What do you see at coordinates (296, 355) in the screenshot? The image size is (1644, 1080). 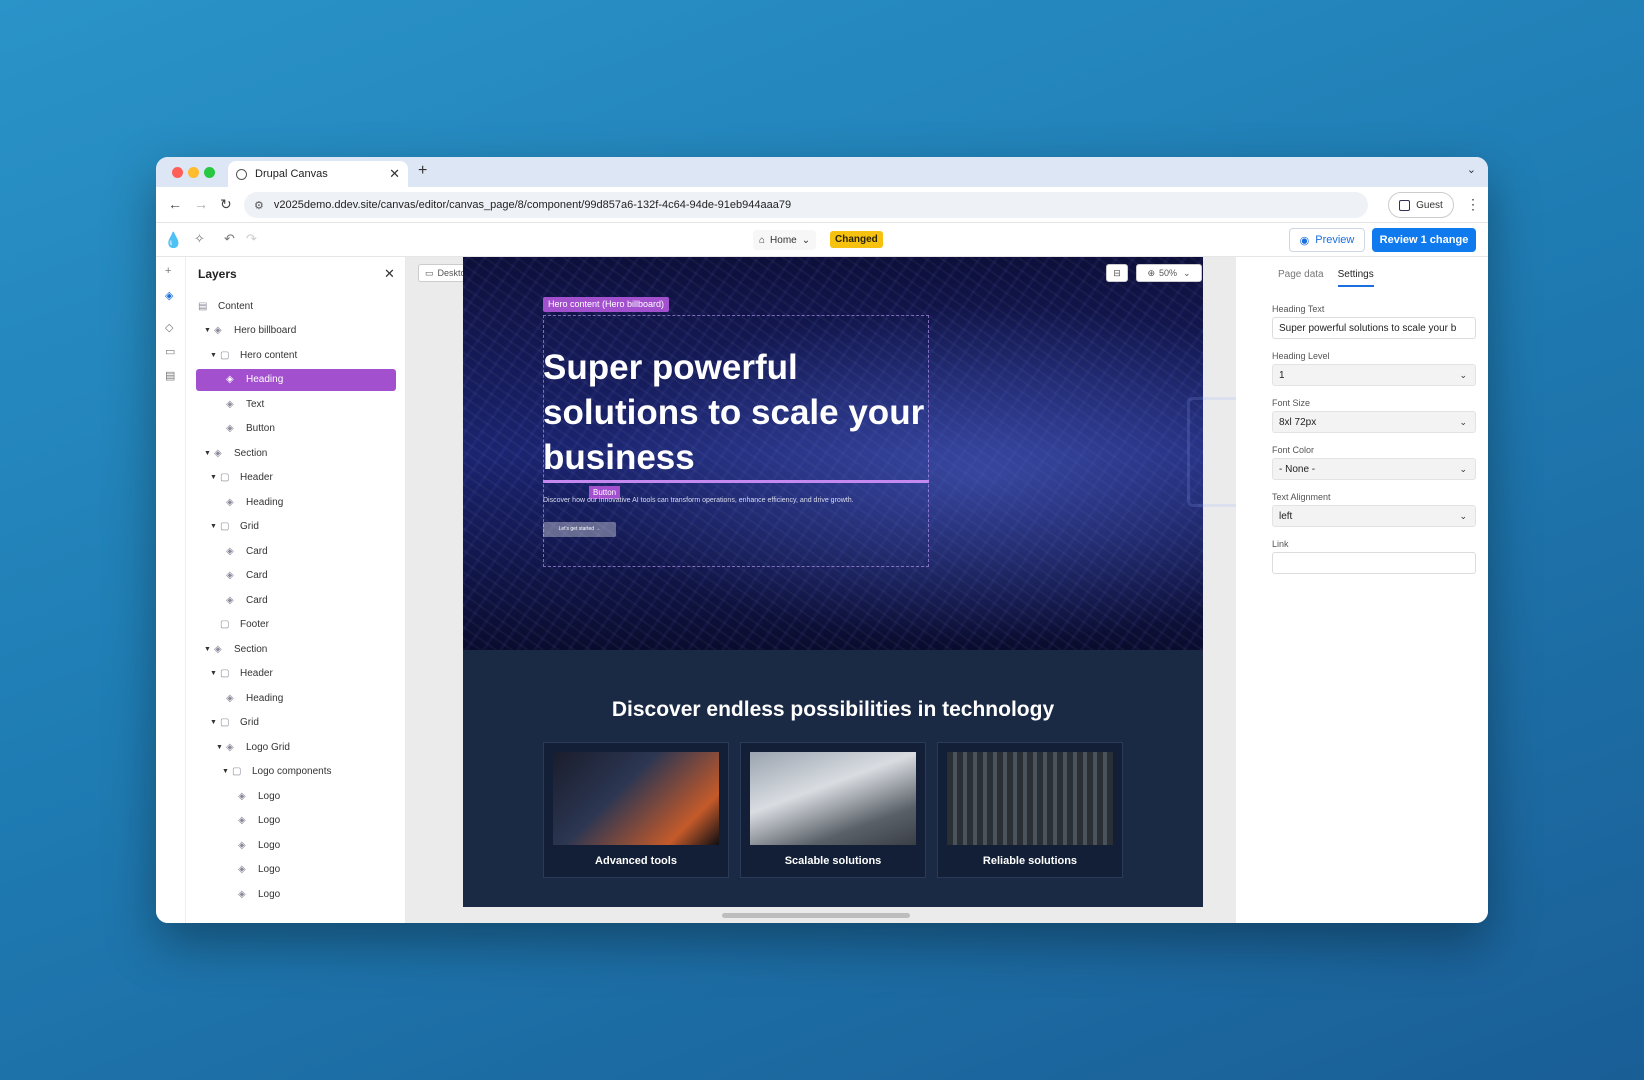 I see `layer-item: ▼ ▢ Hero content` at bounding box center [296, 355].